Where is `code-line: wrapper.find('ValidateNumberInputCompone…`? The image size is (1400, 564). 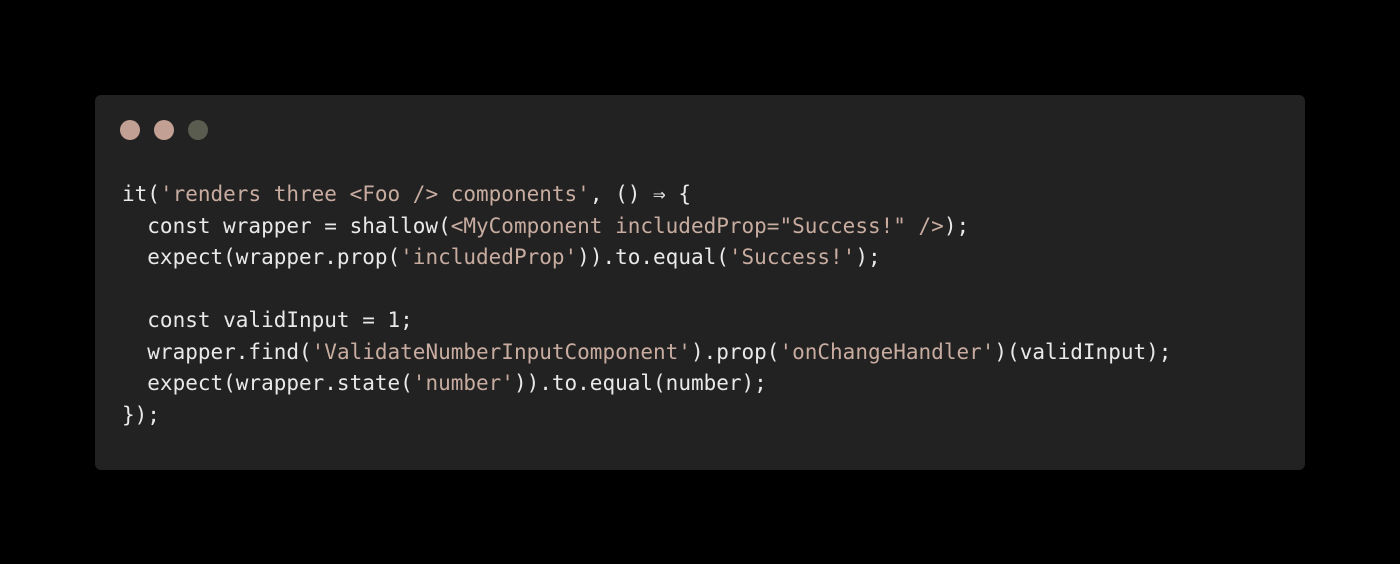 code-line: wrapper.find('ValidateNumberInputCompone… is located at coordinates (646, 353).